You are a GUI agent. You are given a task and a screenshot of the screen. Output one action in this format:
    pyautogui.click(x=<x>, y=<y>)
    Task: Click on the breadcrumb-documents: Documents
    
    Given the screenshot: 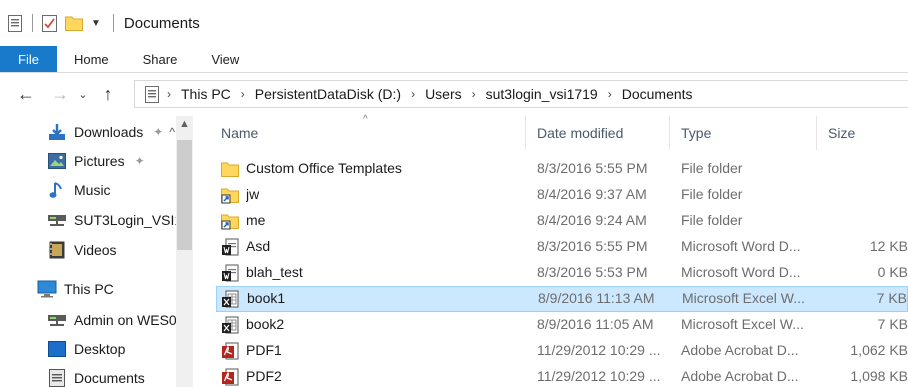 What is the action you would take?
    pyautogui.click(x=657, y=94)
    